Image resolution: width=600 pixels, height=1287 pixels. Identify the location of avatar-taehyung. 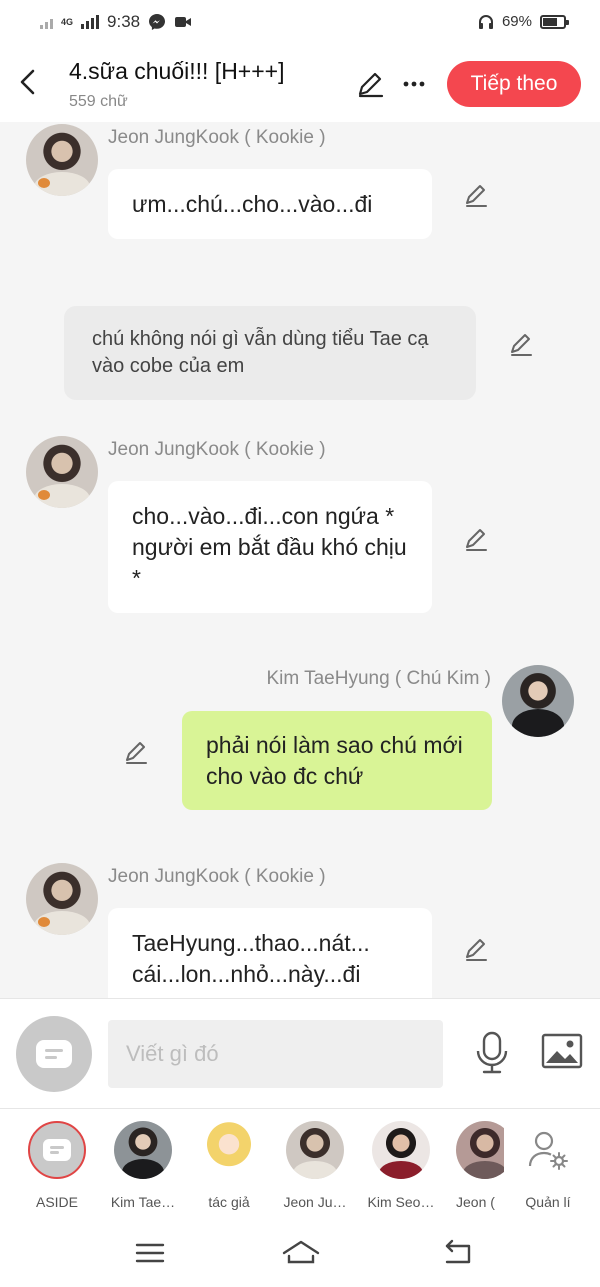
(538, 701).